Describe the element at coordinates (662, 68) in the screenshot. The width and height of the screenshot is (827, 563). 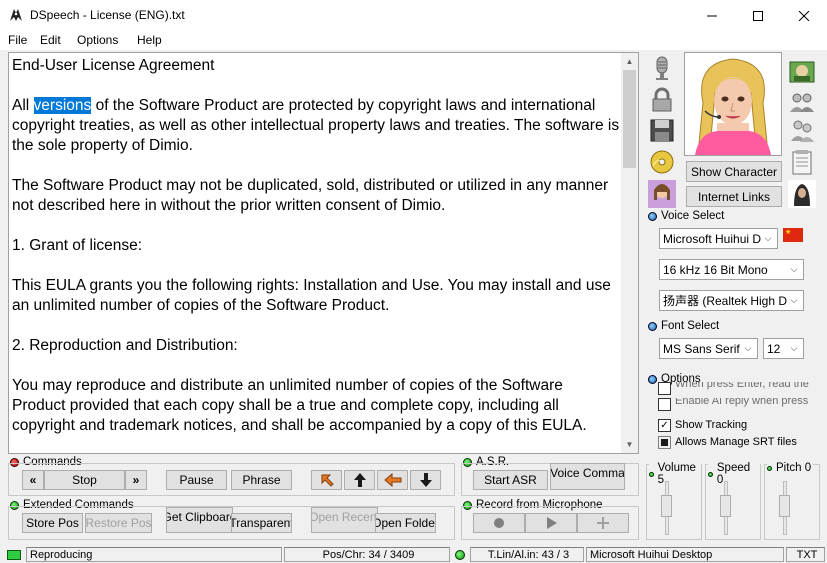
I see `microphone-icon` at that location.